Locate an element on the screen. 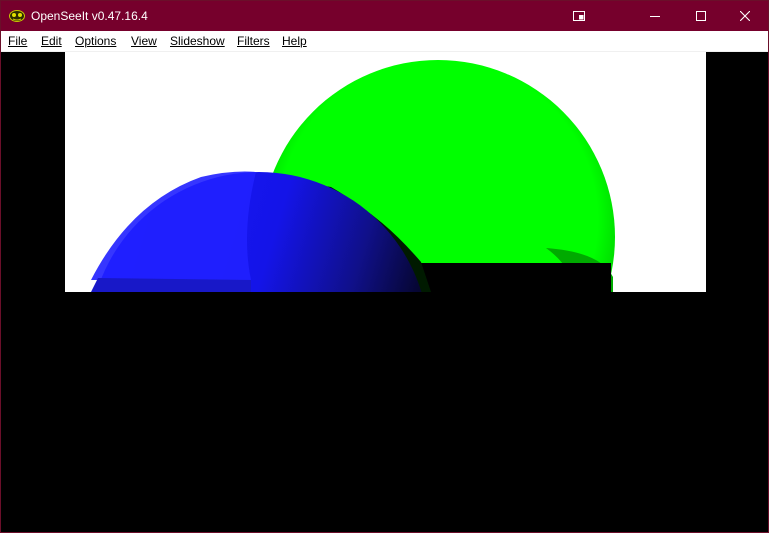 The height and width of the screenshot is (533, 769). minimize-button is located at coordinates (655, 16).